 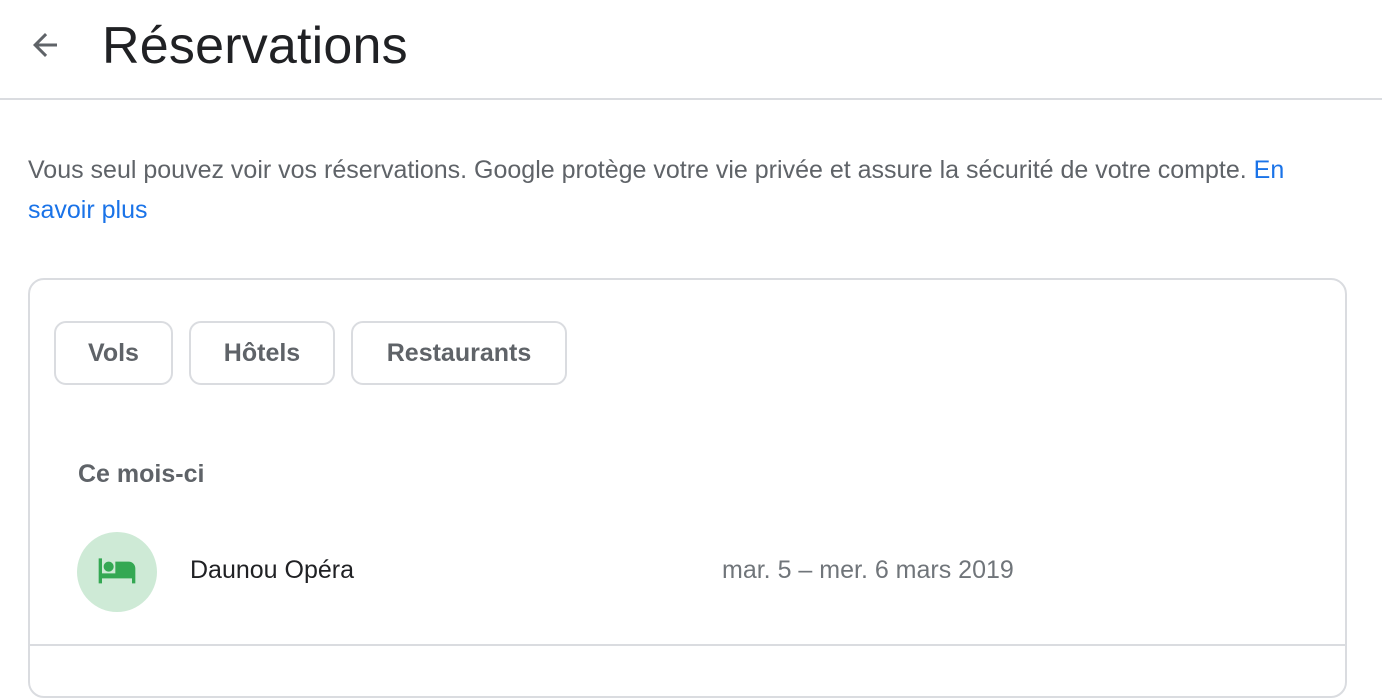 I want to click on reservation-name: Daunou Opéra, so click(x=272, y=570).